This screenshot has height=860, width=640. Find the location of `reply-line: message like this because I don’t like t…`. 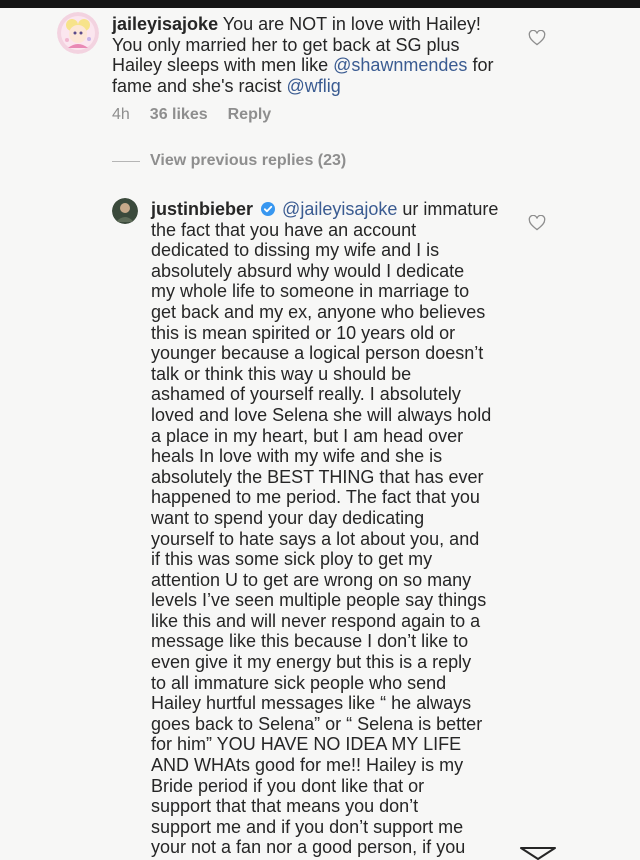

reply-line: message like this because I don’t like t… is located at coordinates (310, 641).